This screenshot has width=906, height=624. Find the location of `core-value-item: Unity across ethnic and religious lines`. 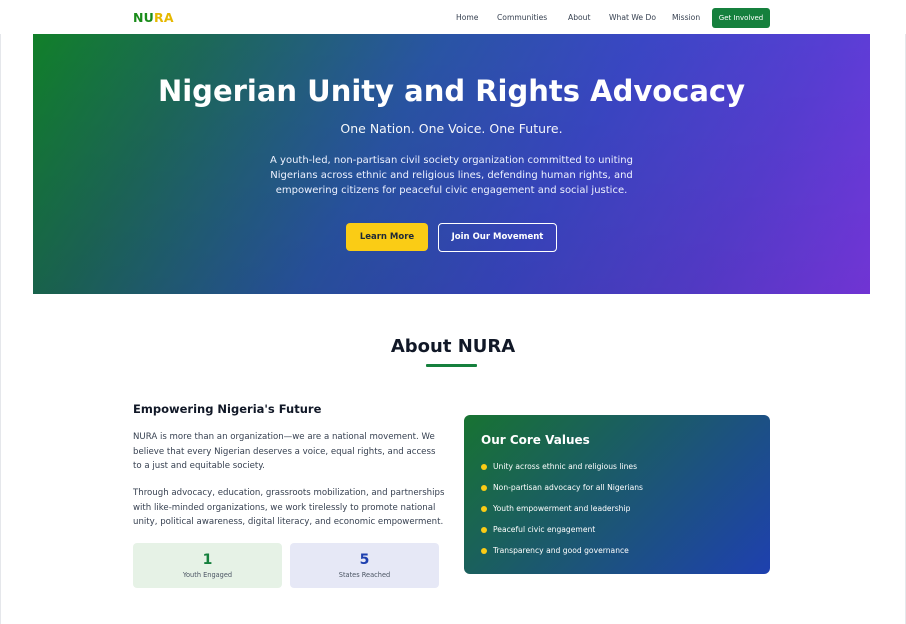

core-value-item: Unity across ethnic and religious lines is located at coordinates (562, 472).